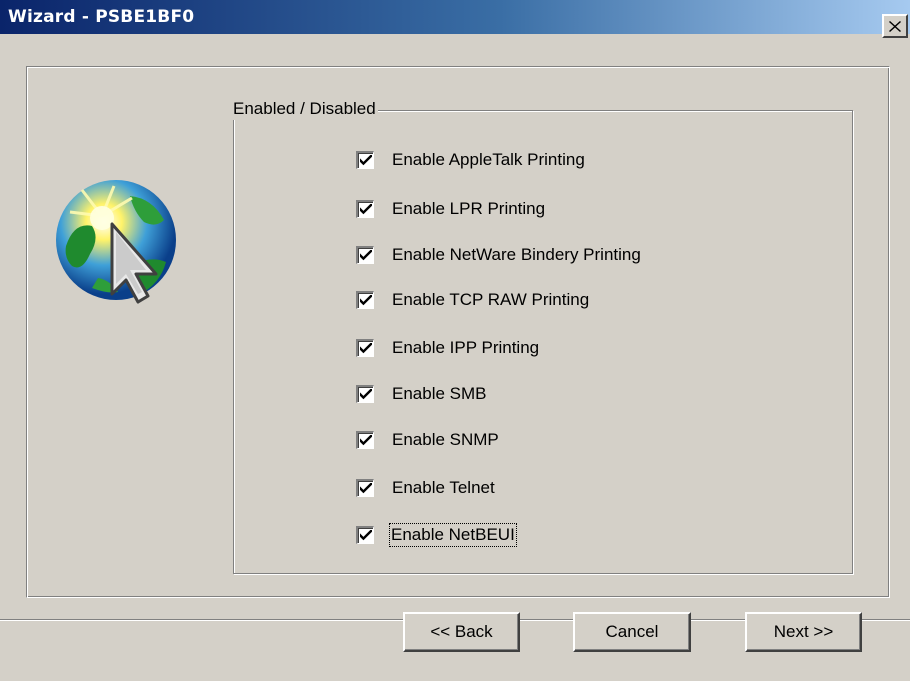 Image resolution: width=910 pixels, height=681 pixels. What do you see at coordinates (461, 632) in the screenshot?
I see `back-button: << Back` at bounding box center [461, 632].